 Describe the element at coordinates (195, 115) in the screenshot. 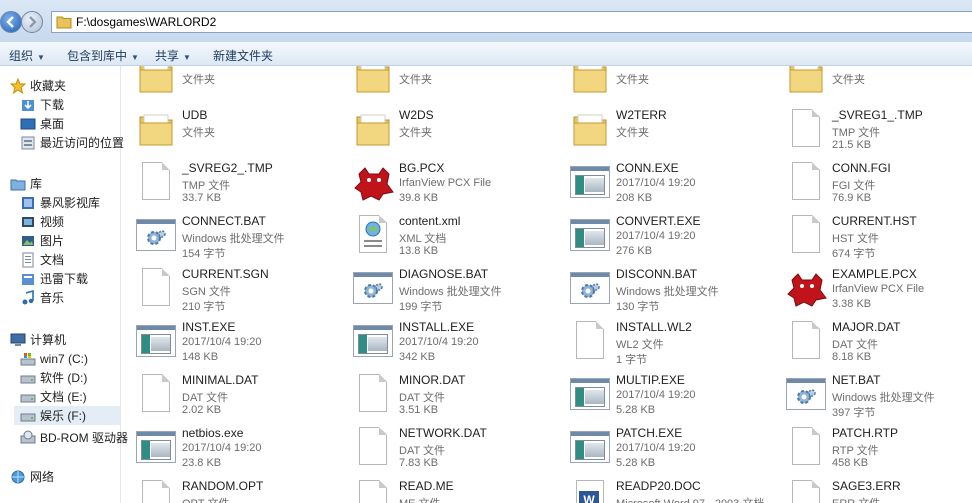

I see `file-name: UDB` at that location.